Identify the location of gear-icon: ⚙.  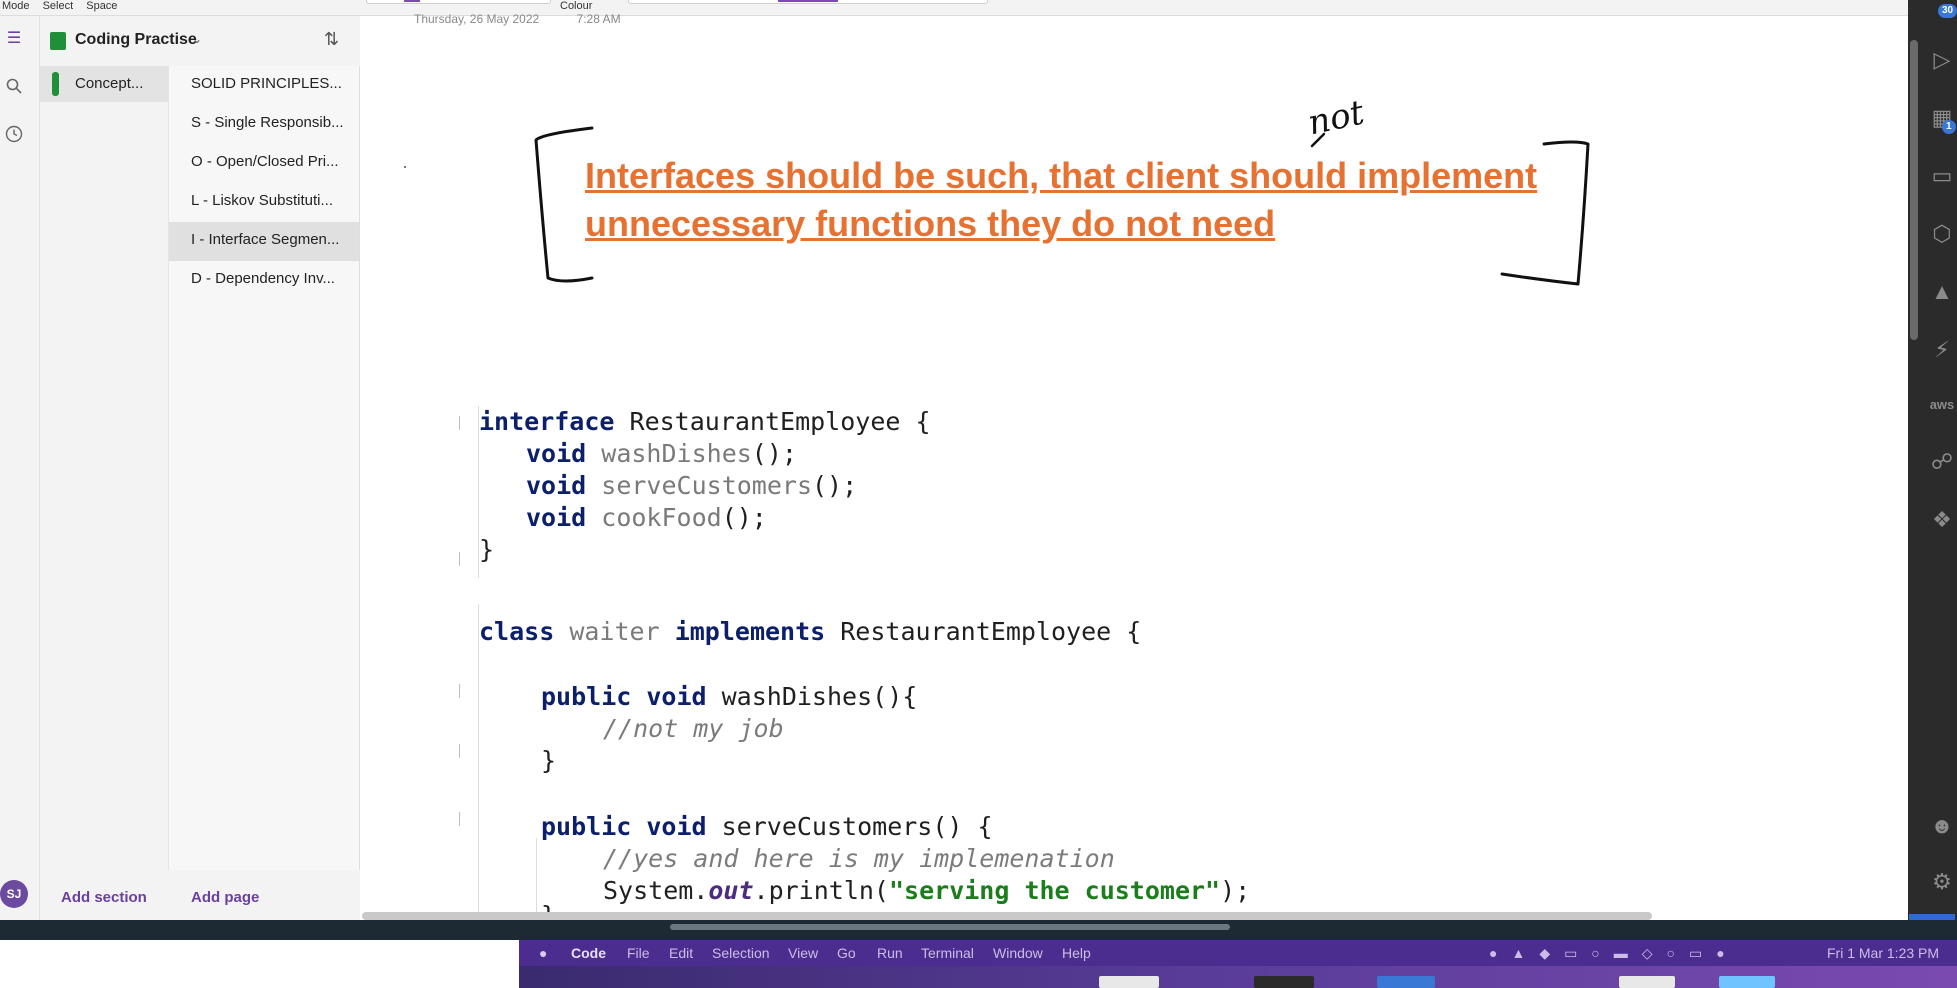
(1942, 882).